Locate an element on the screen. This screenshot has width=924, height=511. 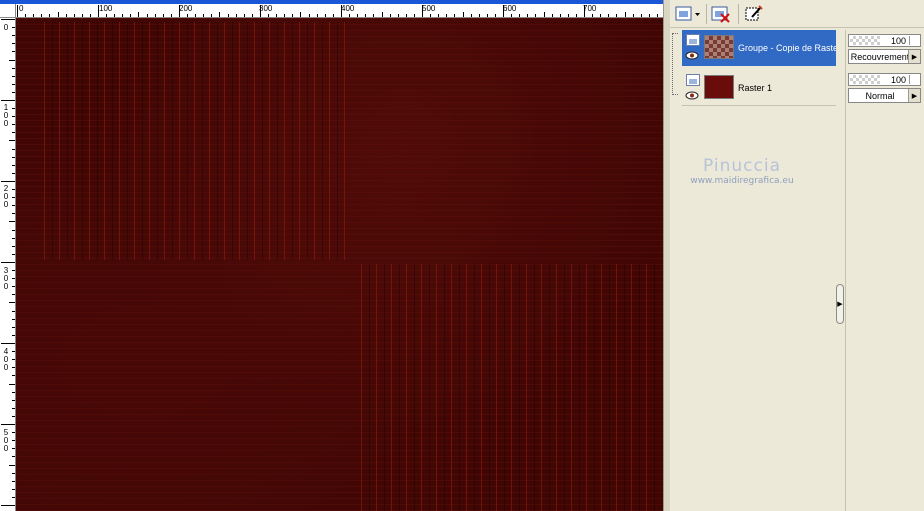
ruler-label-100: 100 is located at coordinates (106, 8).